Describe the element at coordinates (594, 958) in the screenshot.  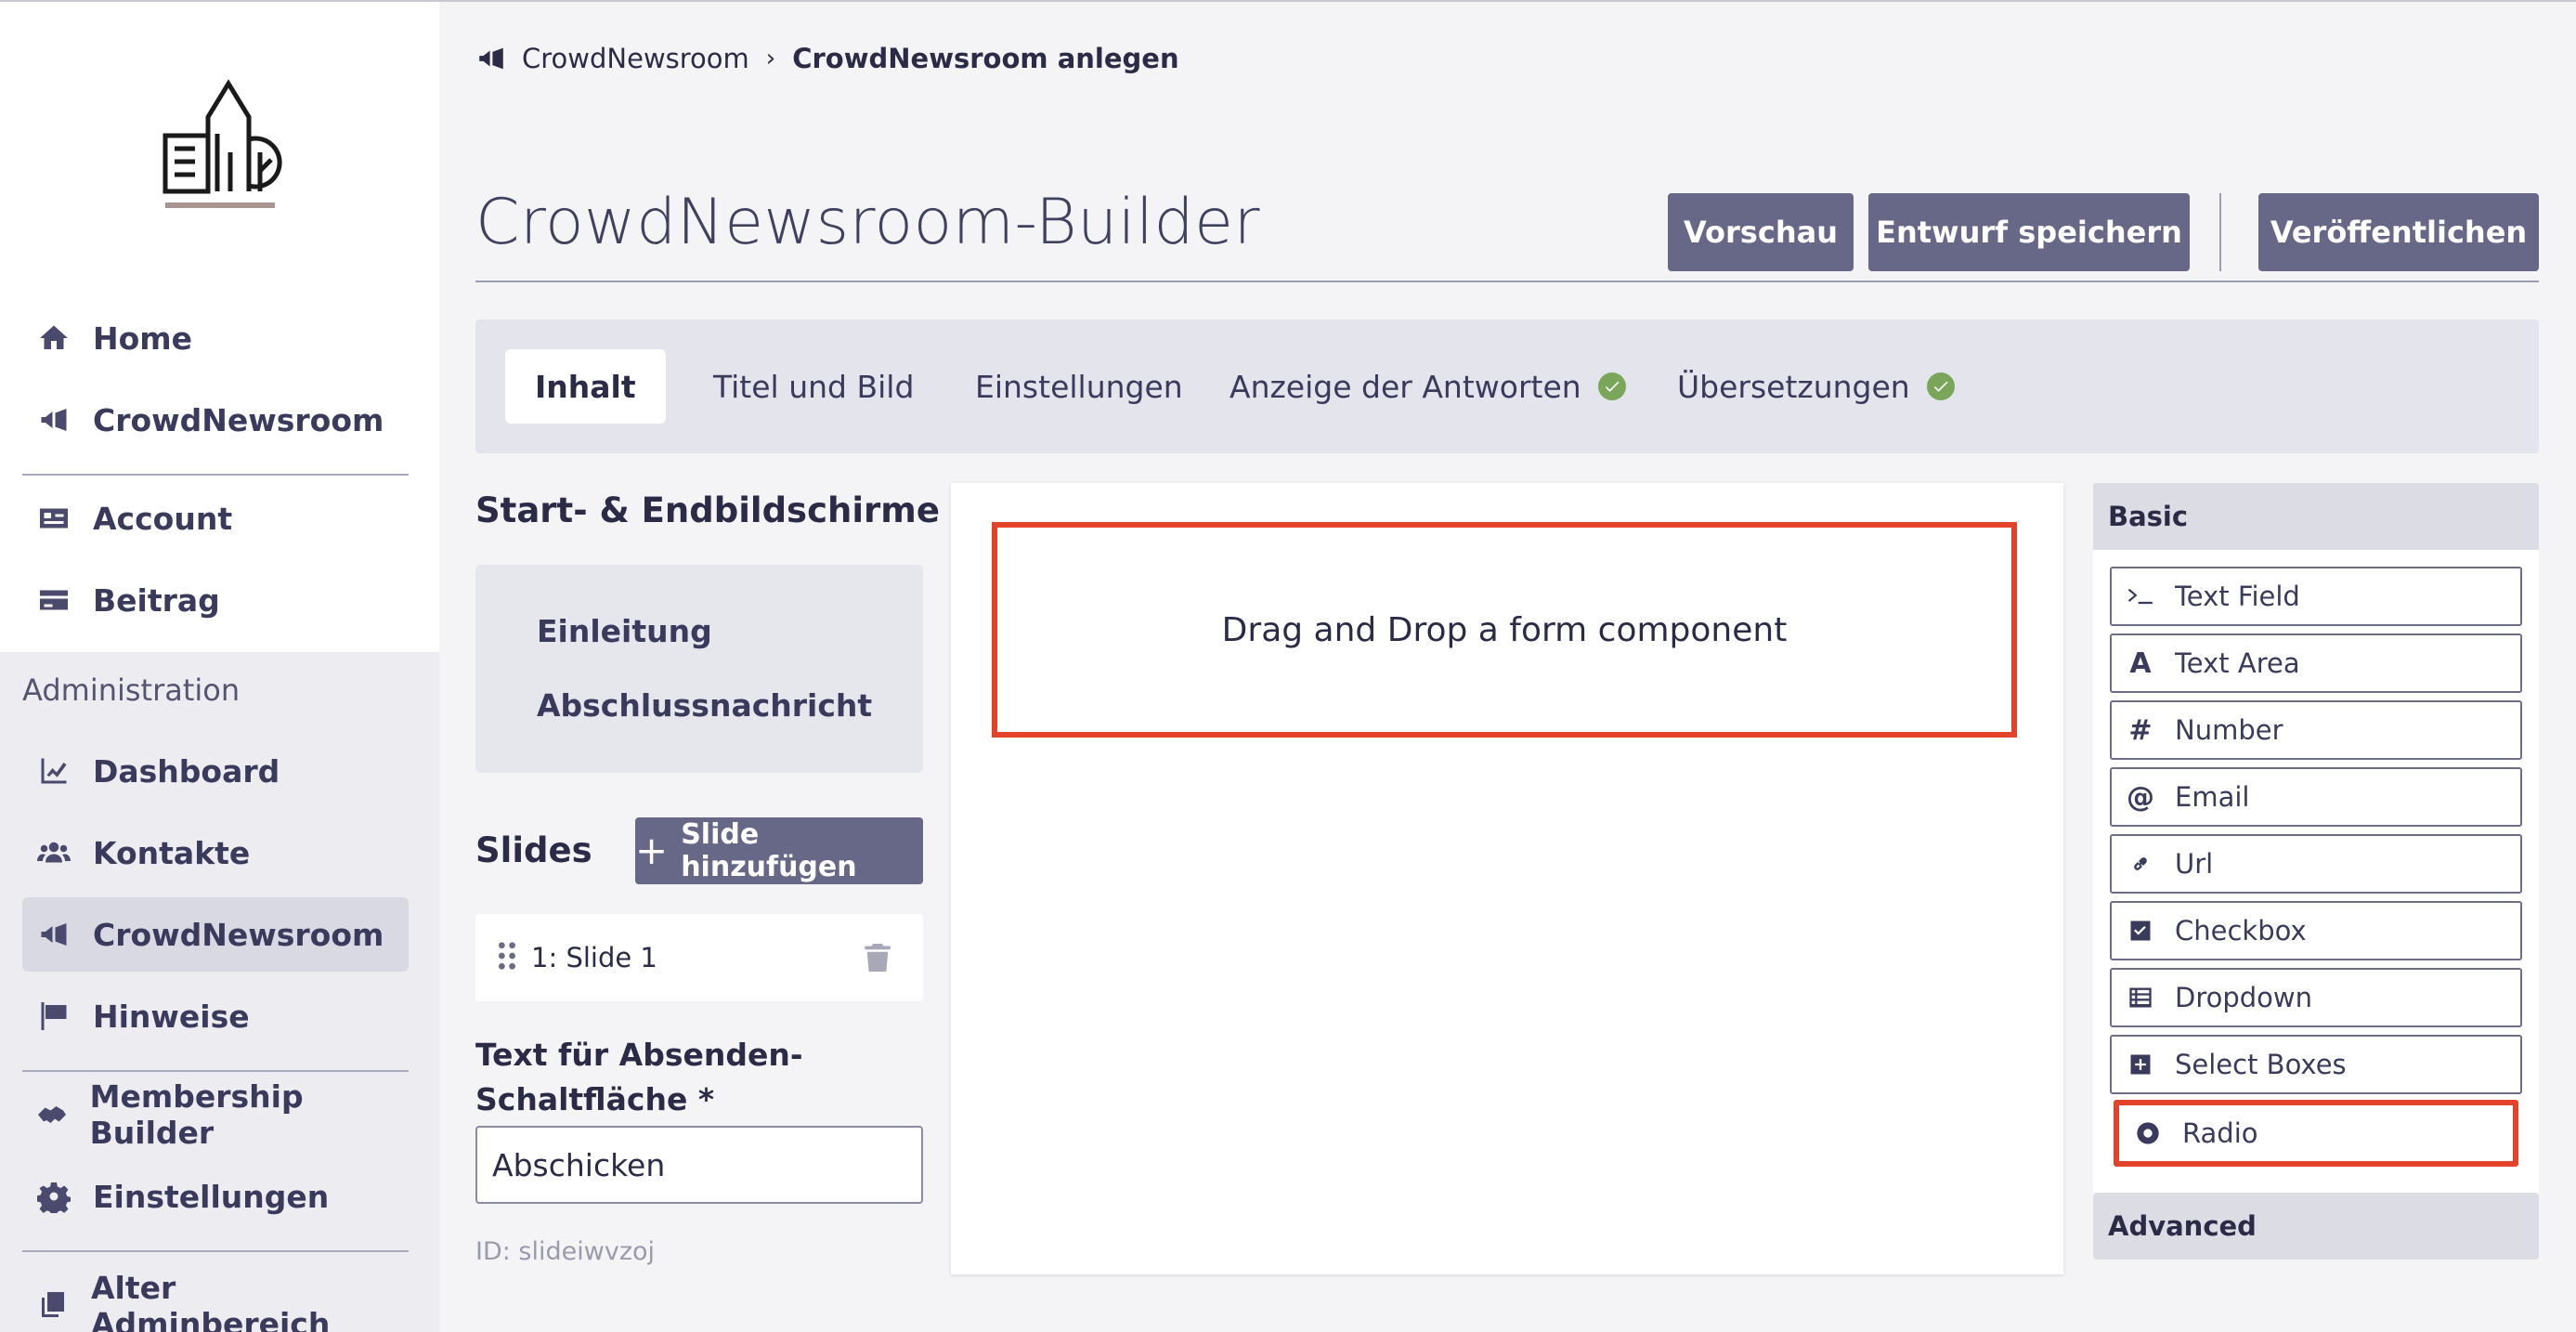
I see `slide-label: 1: Slide 1` at that location.